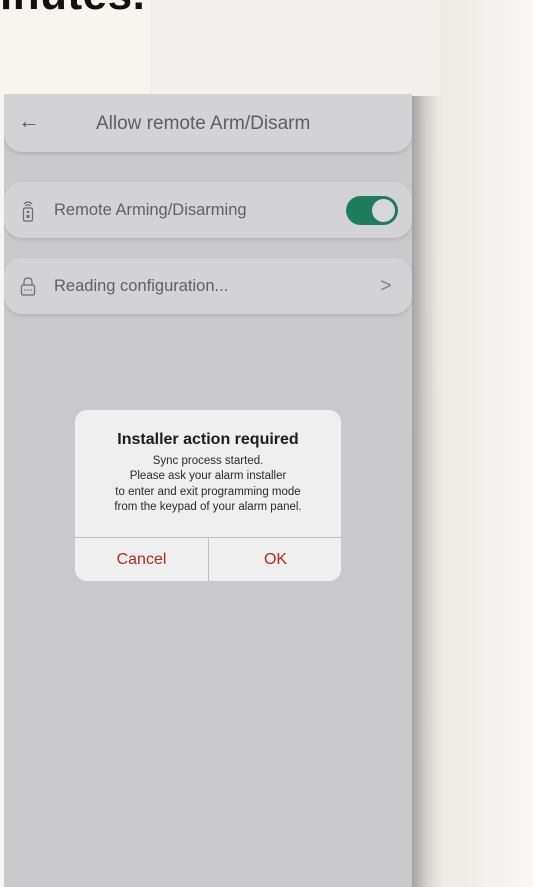  What do you see at coordinates (203, 123) in the screenshot?
I see `page-title: Allow remote Arm/Disarm` at bounding box center [203, 123].